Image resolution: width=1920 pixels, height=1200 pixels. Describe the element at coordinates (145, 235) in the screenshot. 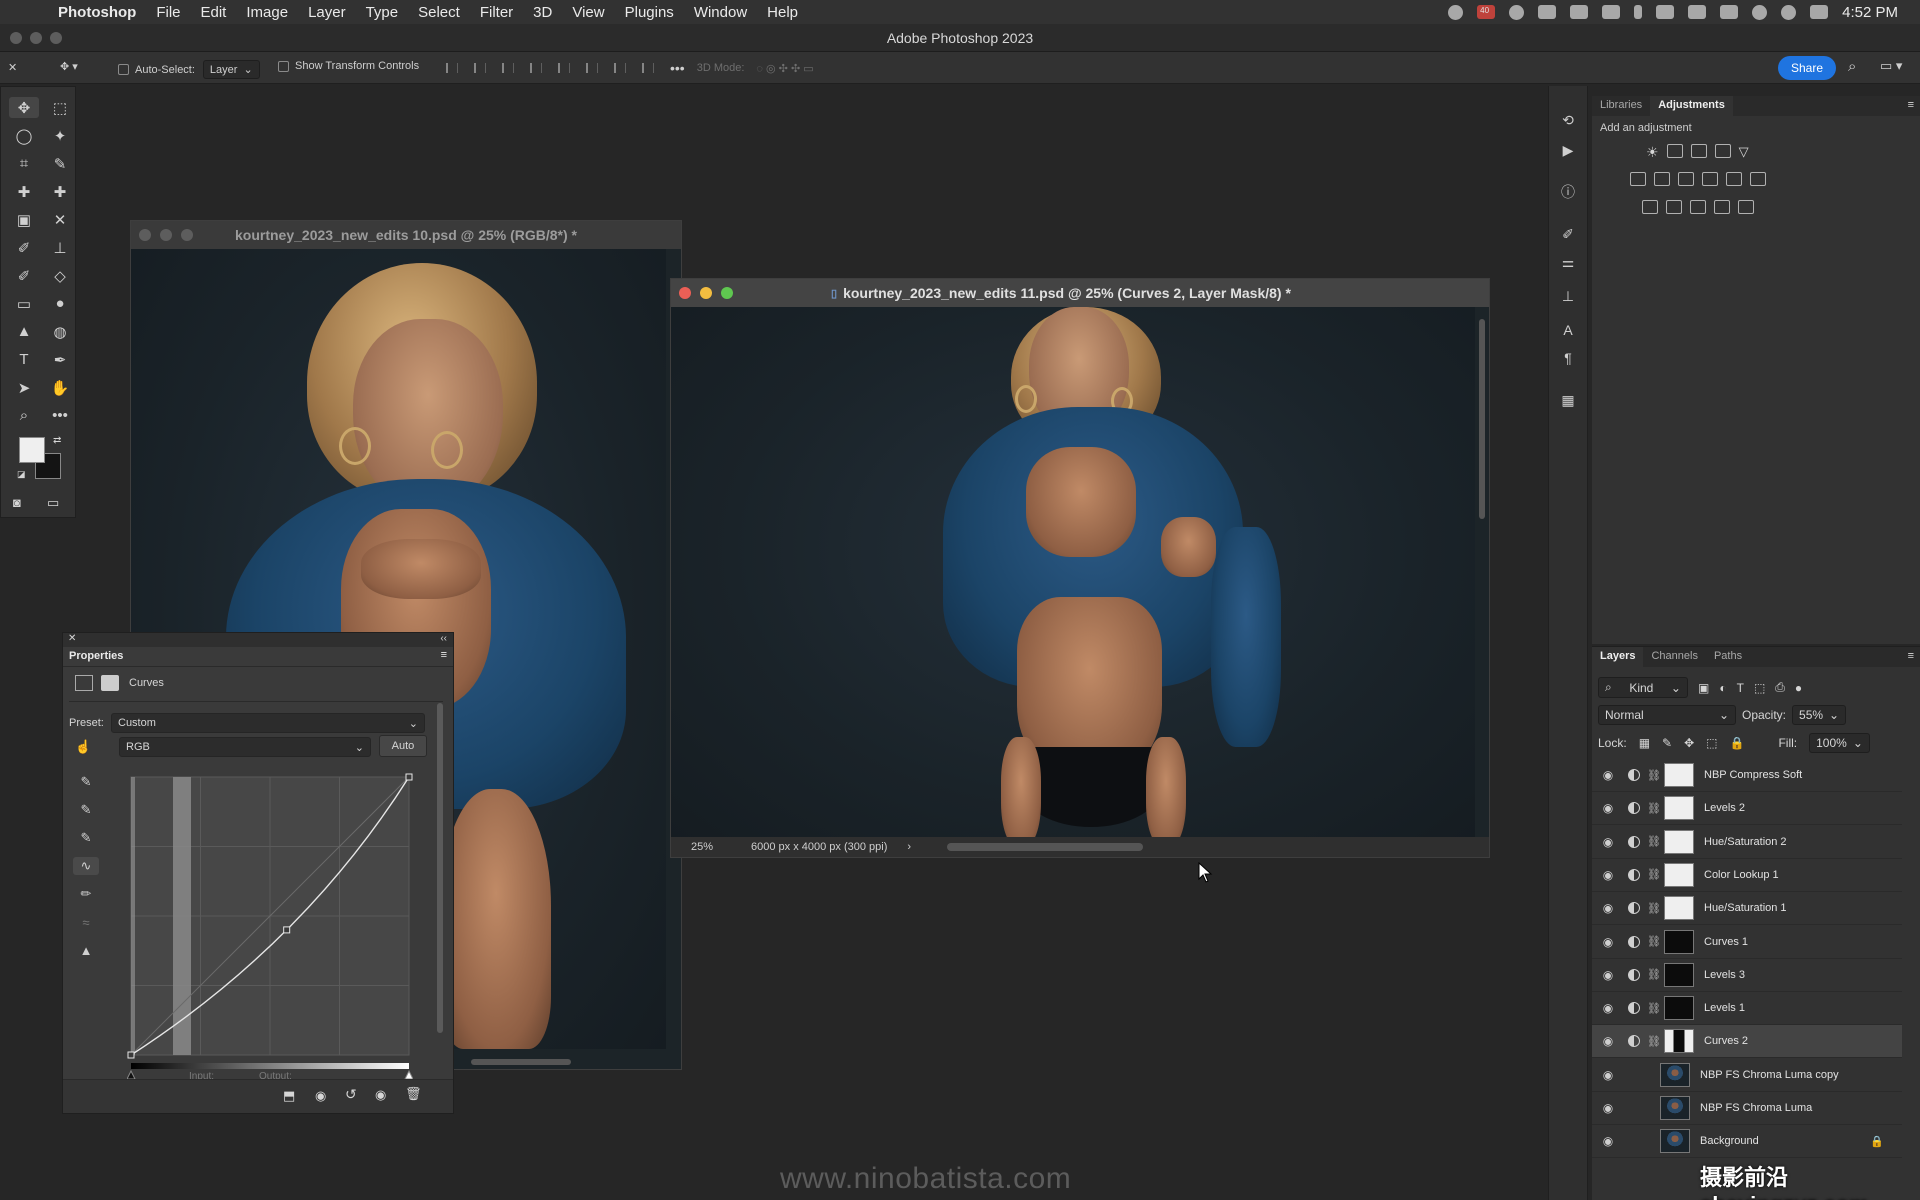

I see `doc1-close-button` at that location.